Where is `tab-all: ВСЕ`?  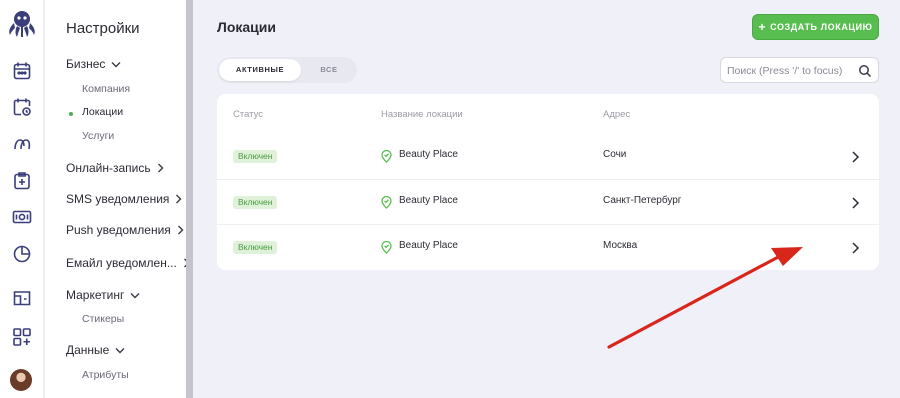 tab-all: ВСЕ is located at coordinates (329, 70).